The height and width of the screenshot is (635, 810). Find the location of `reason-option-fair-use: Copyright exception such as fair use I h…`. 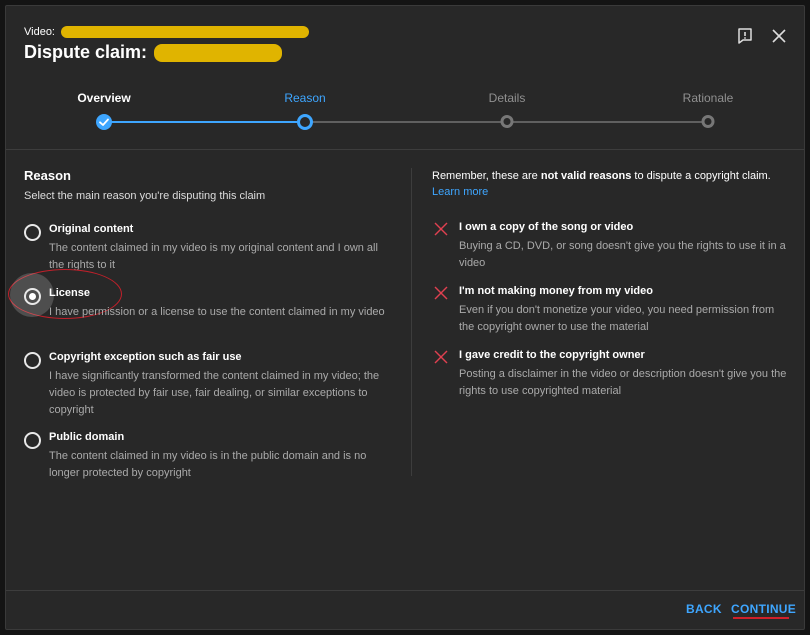

reason-option-fair-use: Copyright exception such as fair use I h… is located at coordinates (209, 383).